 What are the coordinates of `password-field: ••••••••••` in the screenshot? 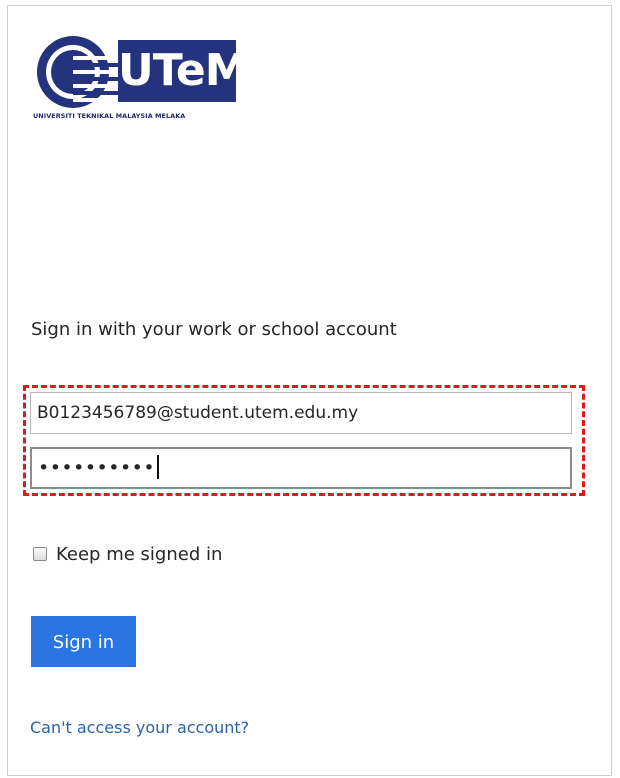 It's located at (301, 468).